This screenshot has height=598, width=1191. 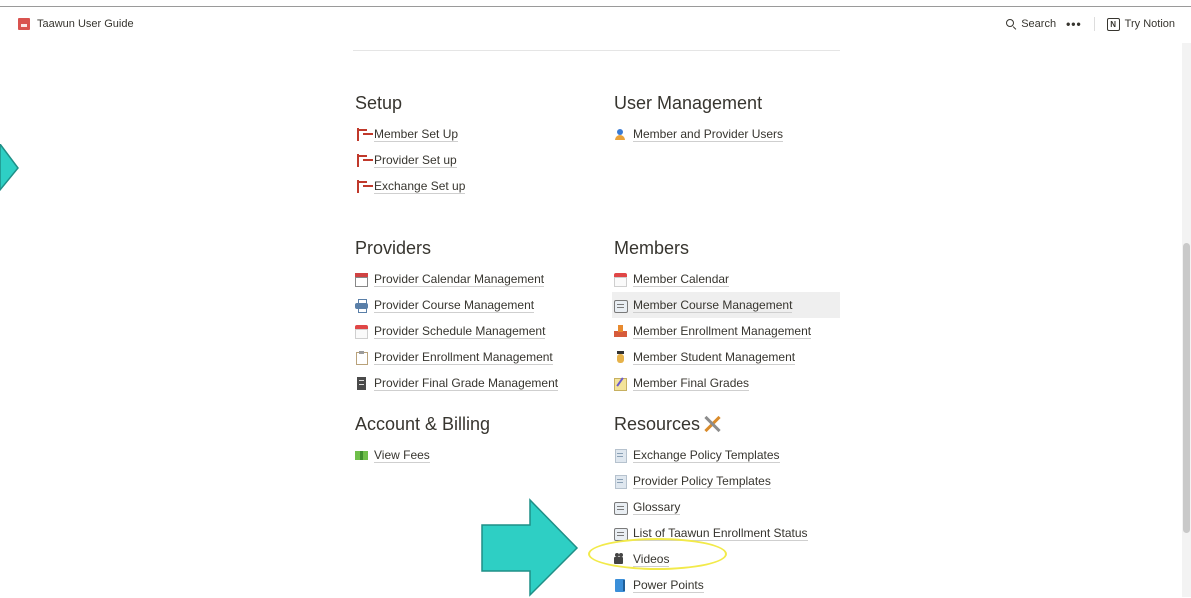 I want to click on search-button: Search, so click(x=1031, y=24).